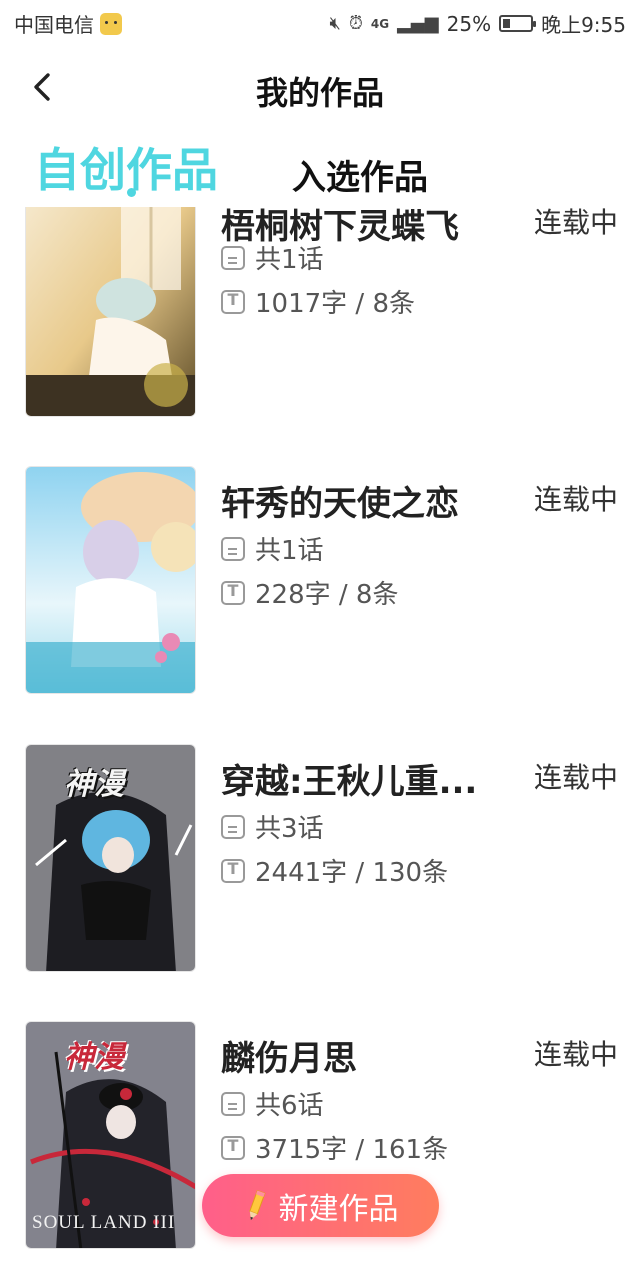 This screenshot has height=1280, width=640. I want to click on word-stats: 1017字 / 8条, so click(318, 301).